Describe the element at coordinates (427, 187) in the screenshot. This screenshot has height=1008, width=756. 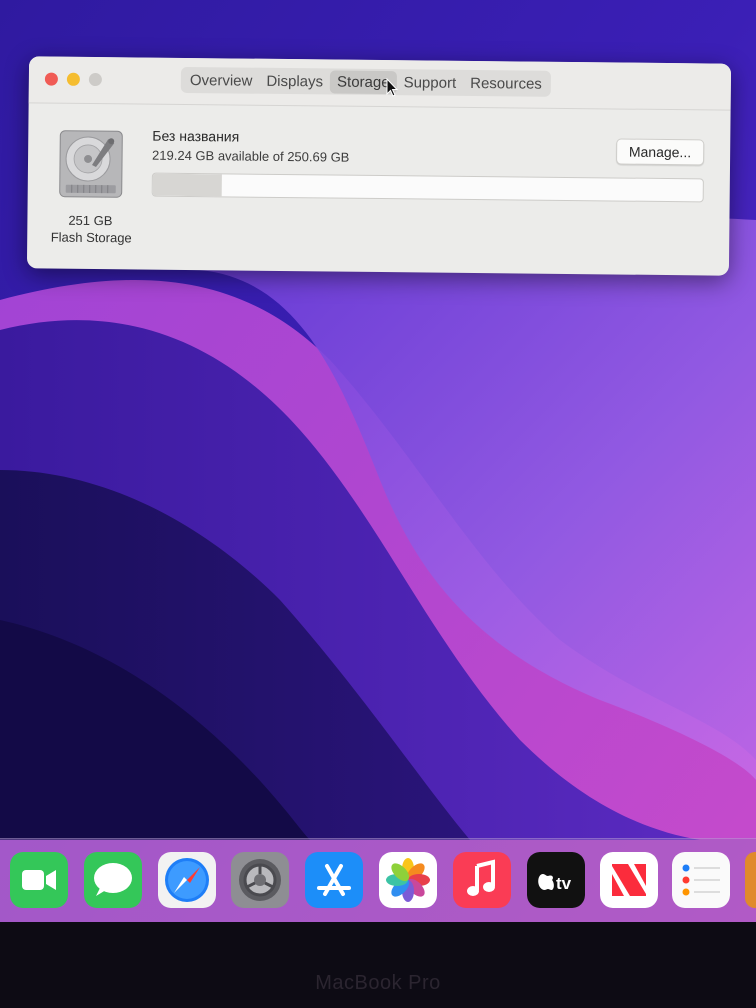
I see `storage-usage-bar` at that location.